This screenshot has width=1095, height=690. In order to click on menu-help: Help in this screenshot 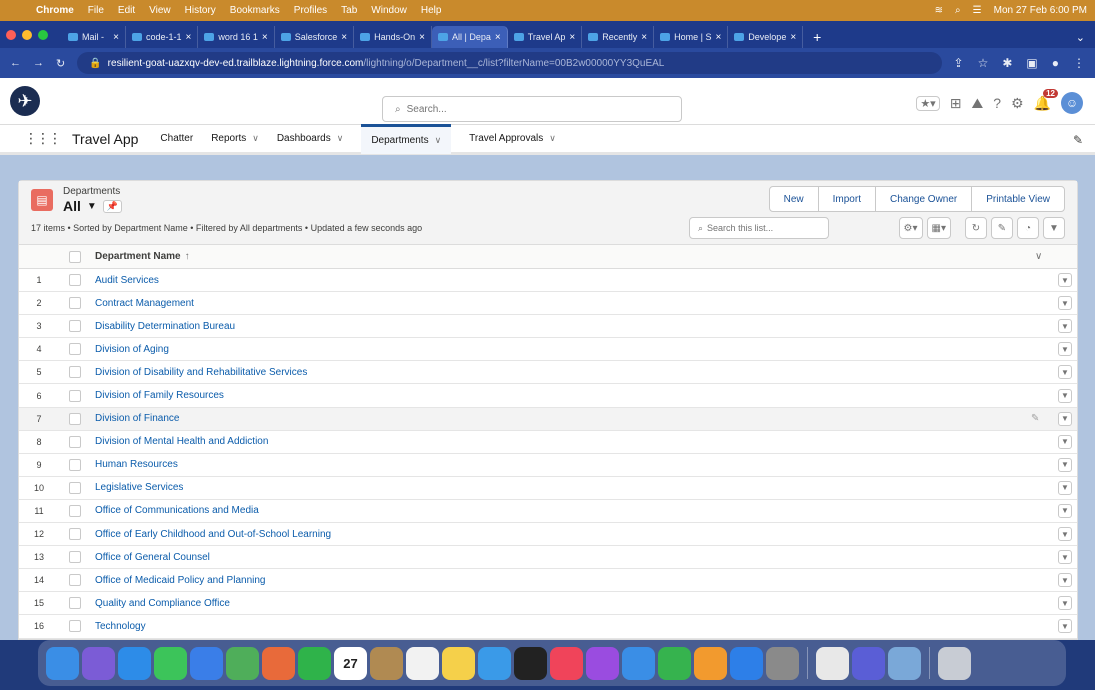, I will do `click(431, 10)`.